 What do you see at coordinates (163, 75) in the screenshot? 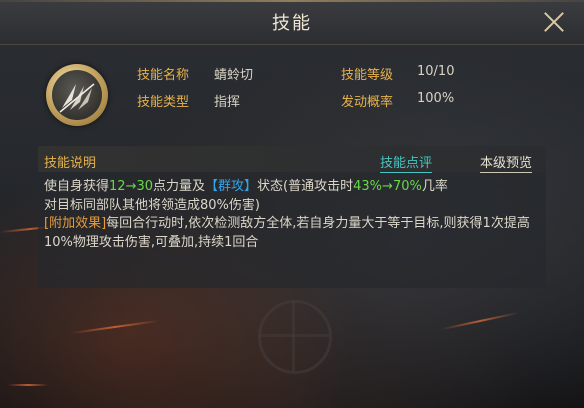
I see `skill-name-label: 技能名称` at bounding box center [163, 75].